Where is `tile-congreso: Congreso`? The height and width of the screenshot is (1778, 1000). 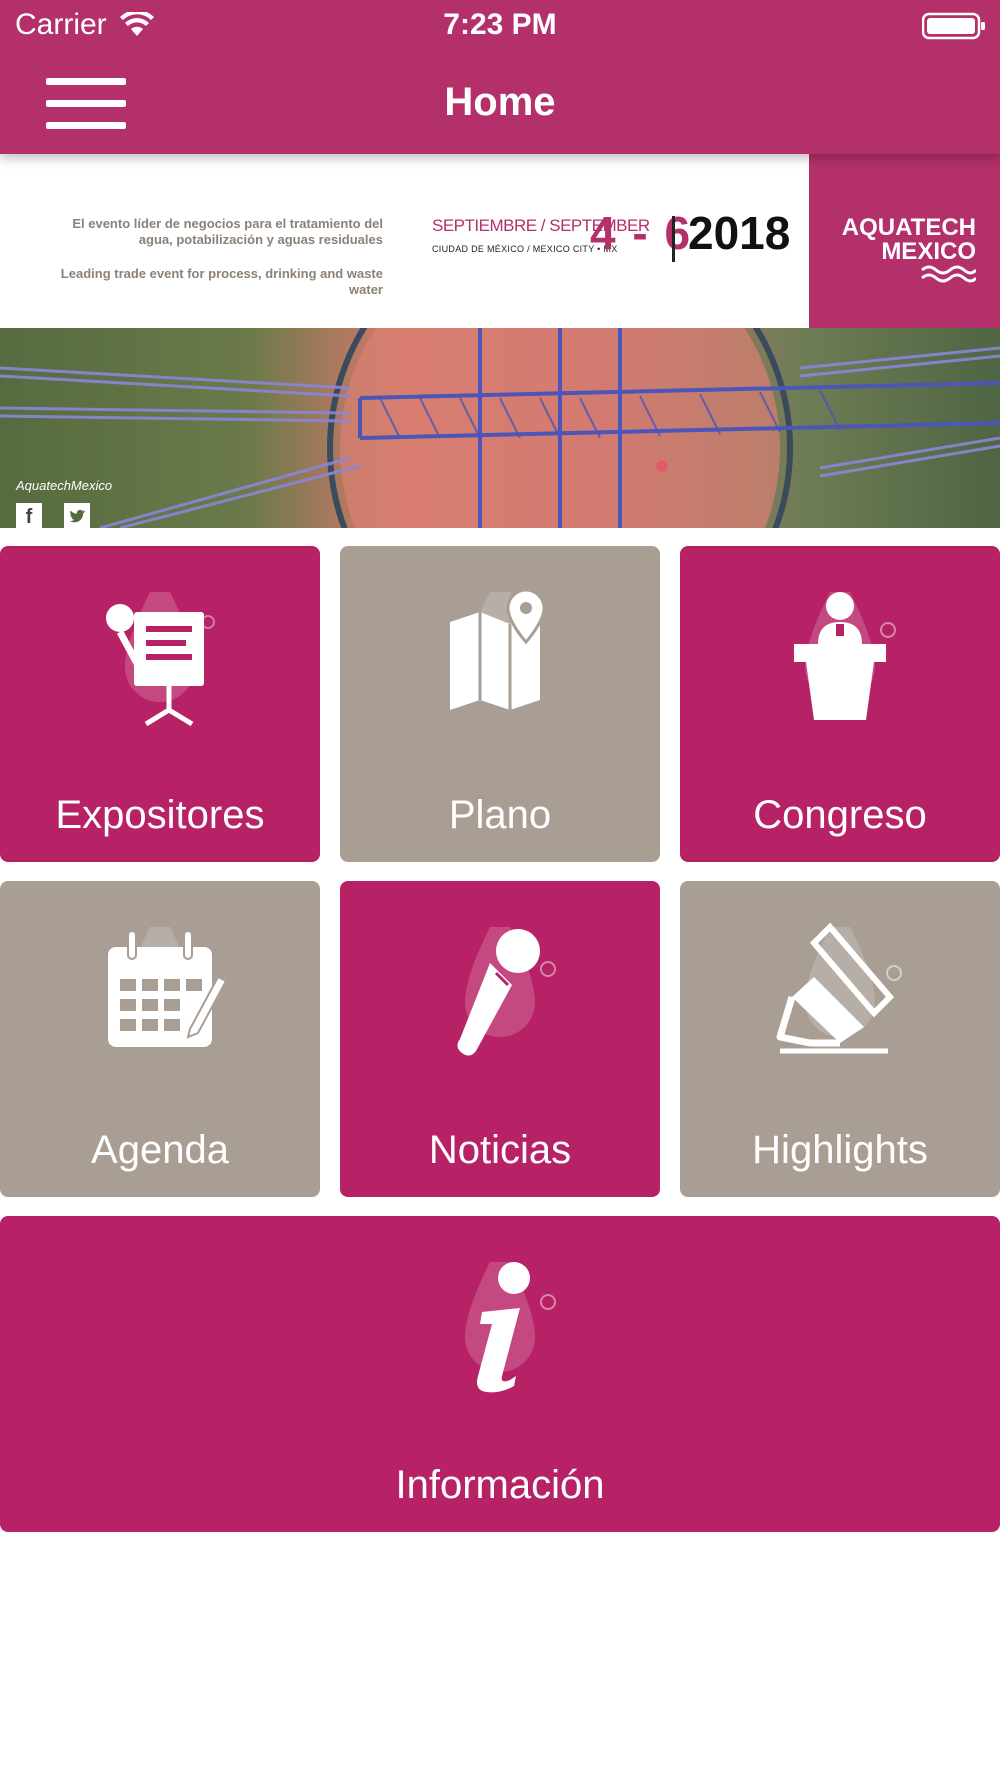
tile-congreso: Congreso is located at coordinates (840, 704).